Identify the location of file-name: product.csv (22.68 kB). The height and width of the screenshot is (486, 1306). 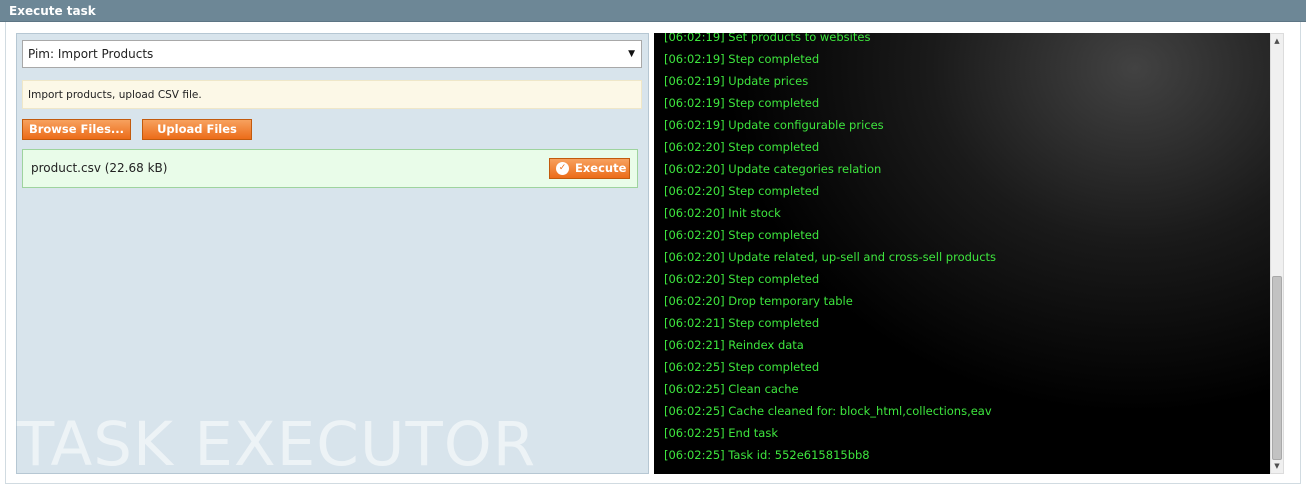
(99, 168).